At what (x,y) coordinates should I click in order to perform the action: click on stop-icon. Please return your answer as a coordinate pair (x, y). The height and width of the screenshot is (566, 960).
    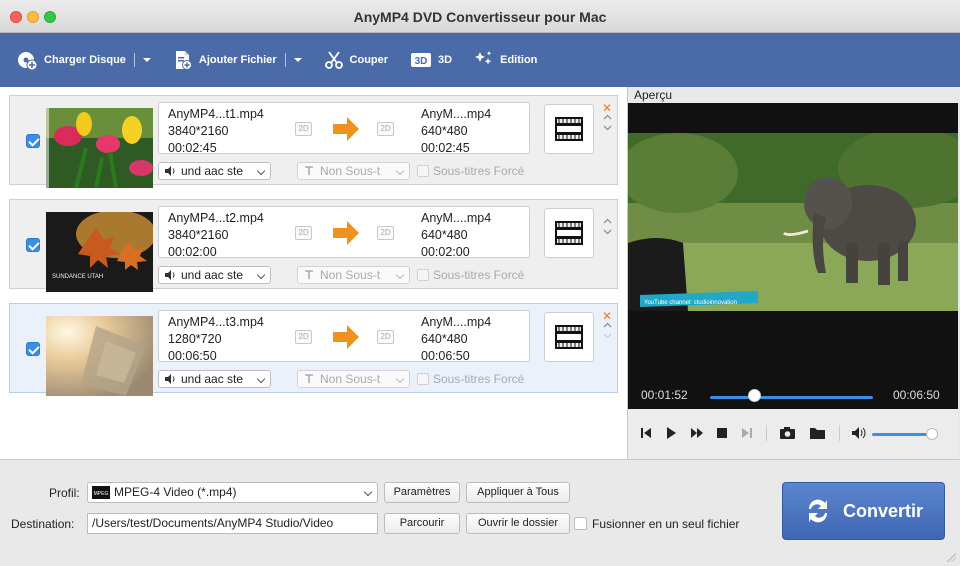
    Looking at the image, I should click on (722, 433).